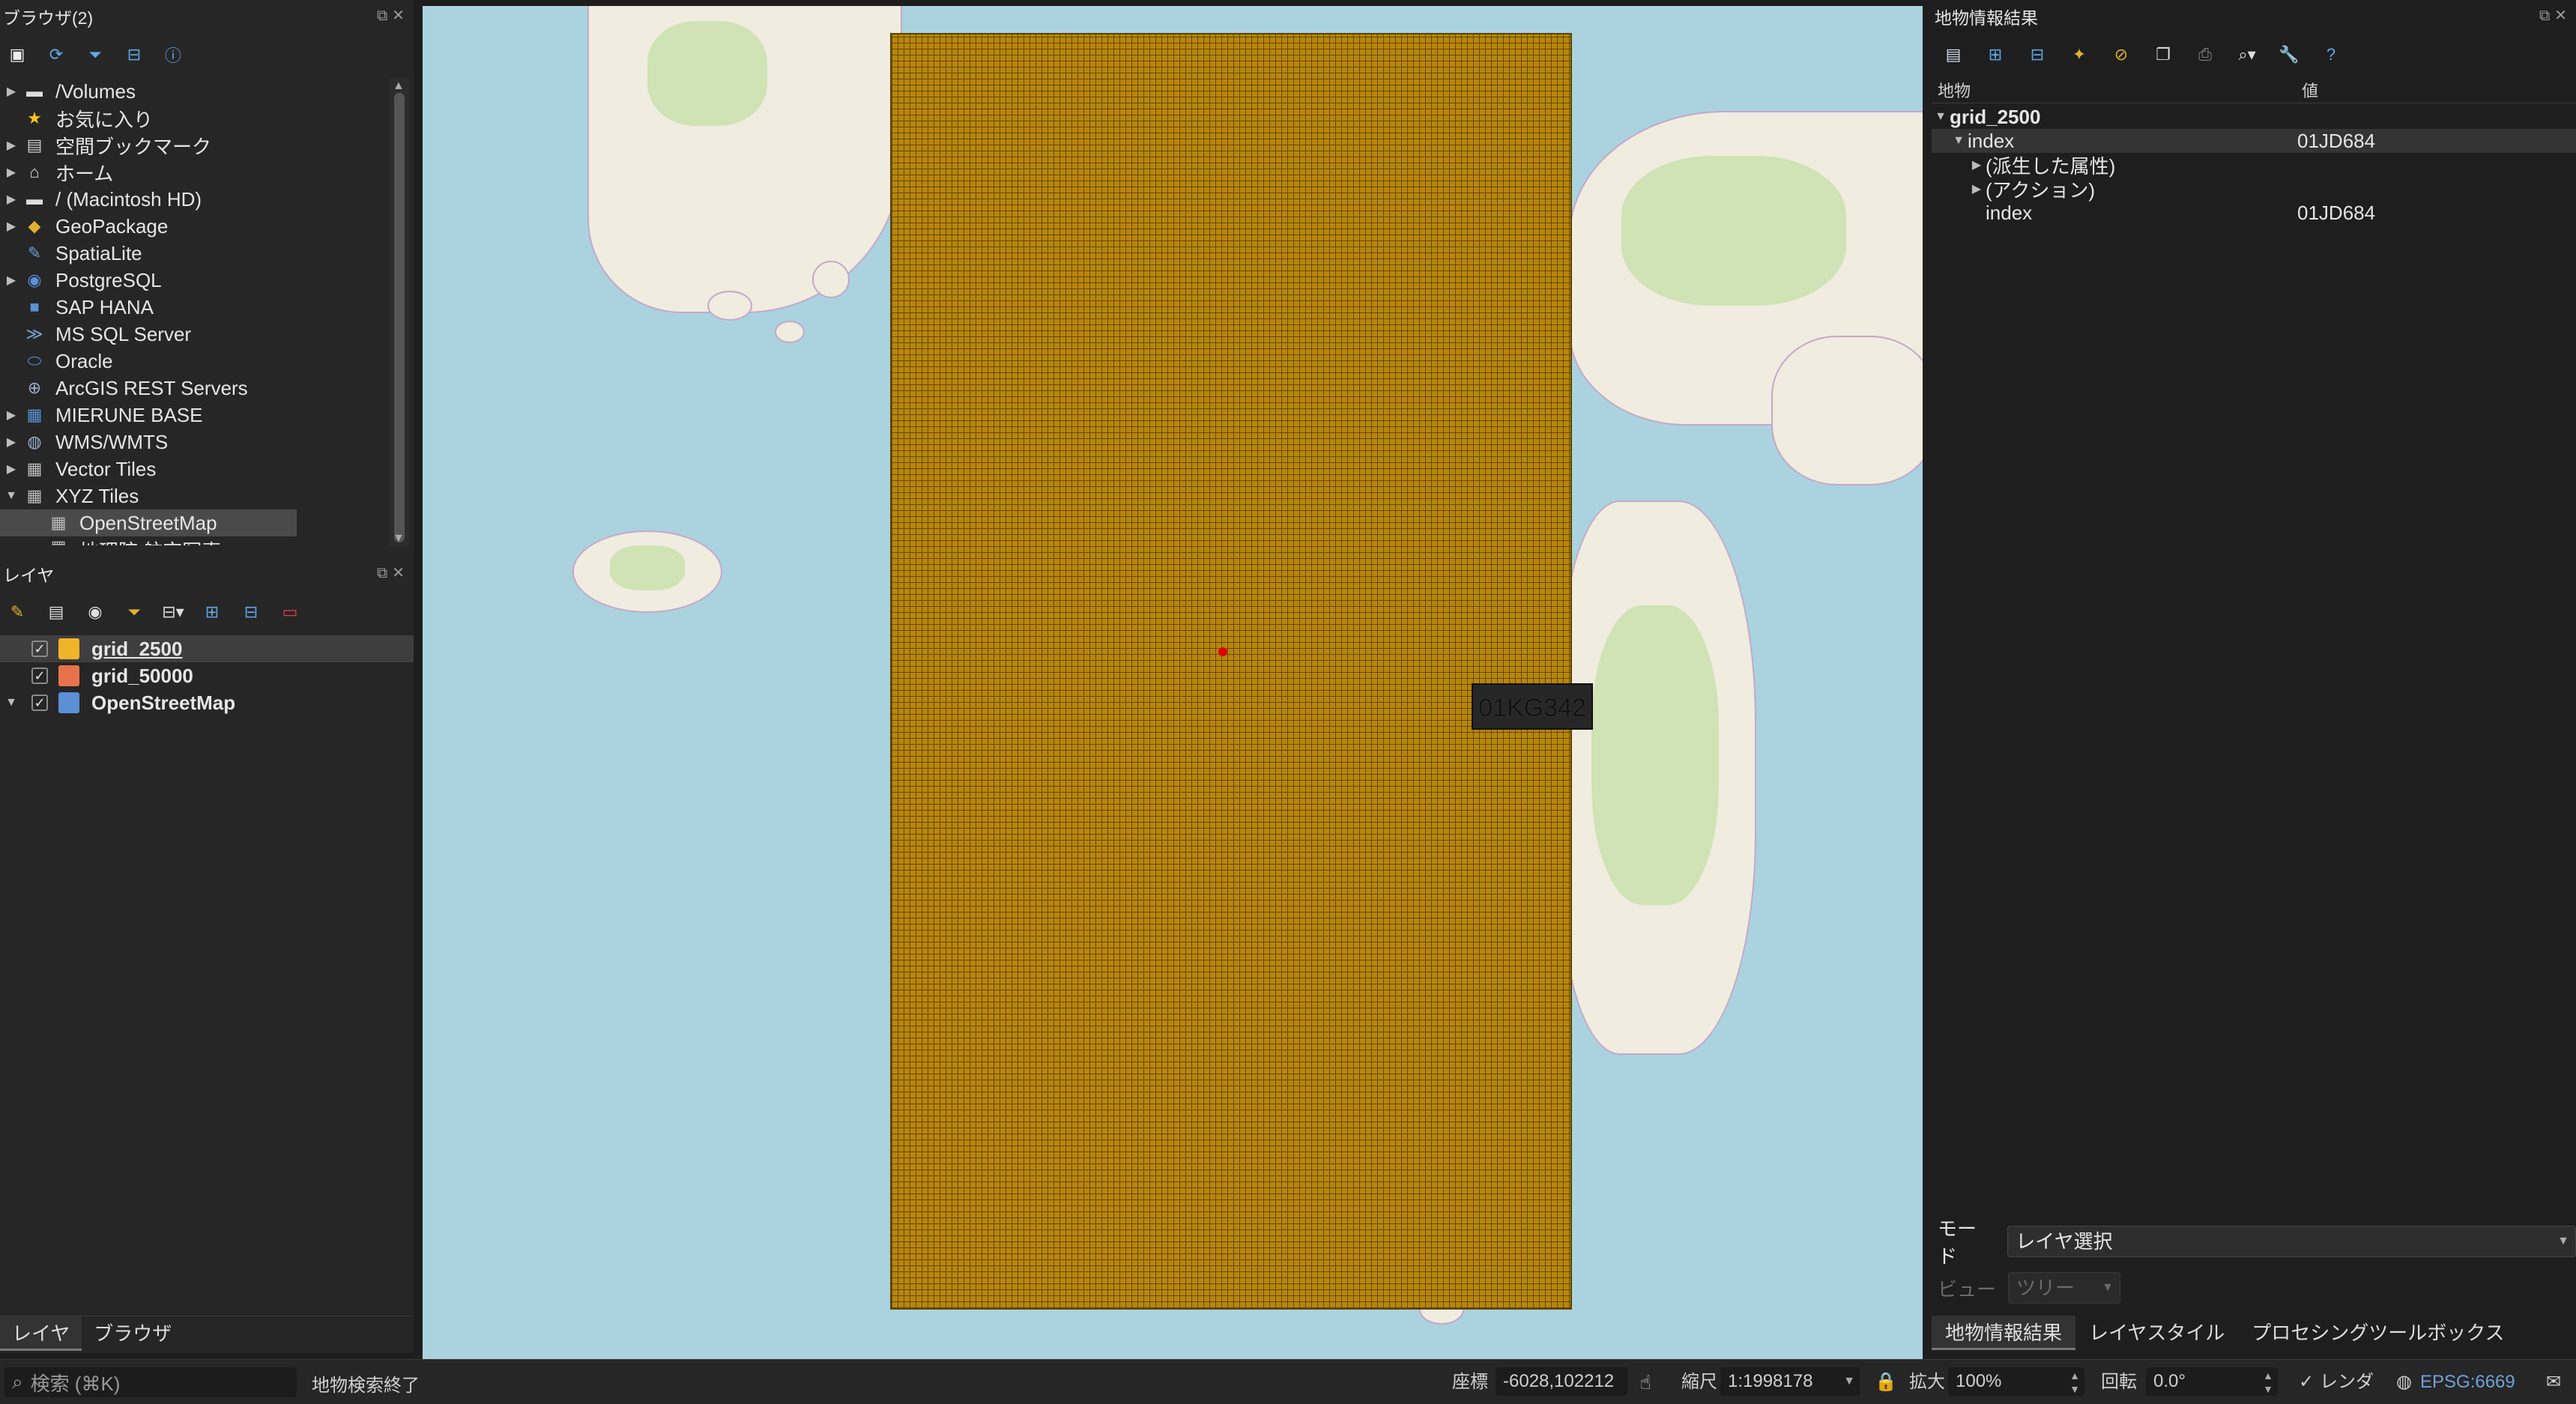 The height and width of the screenshot is (1404, 2576). Describe the element at coordinates (2254, 189) in the screenshot. I see `result-actions-row: ▶ (アクション)` at that location.